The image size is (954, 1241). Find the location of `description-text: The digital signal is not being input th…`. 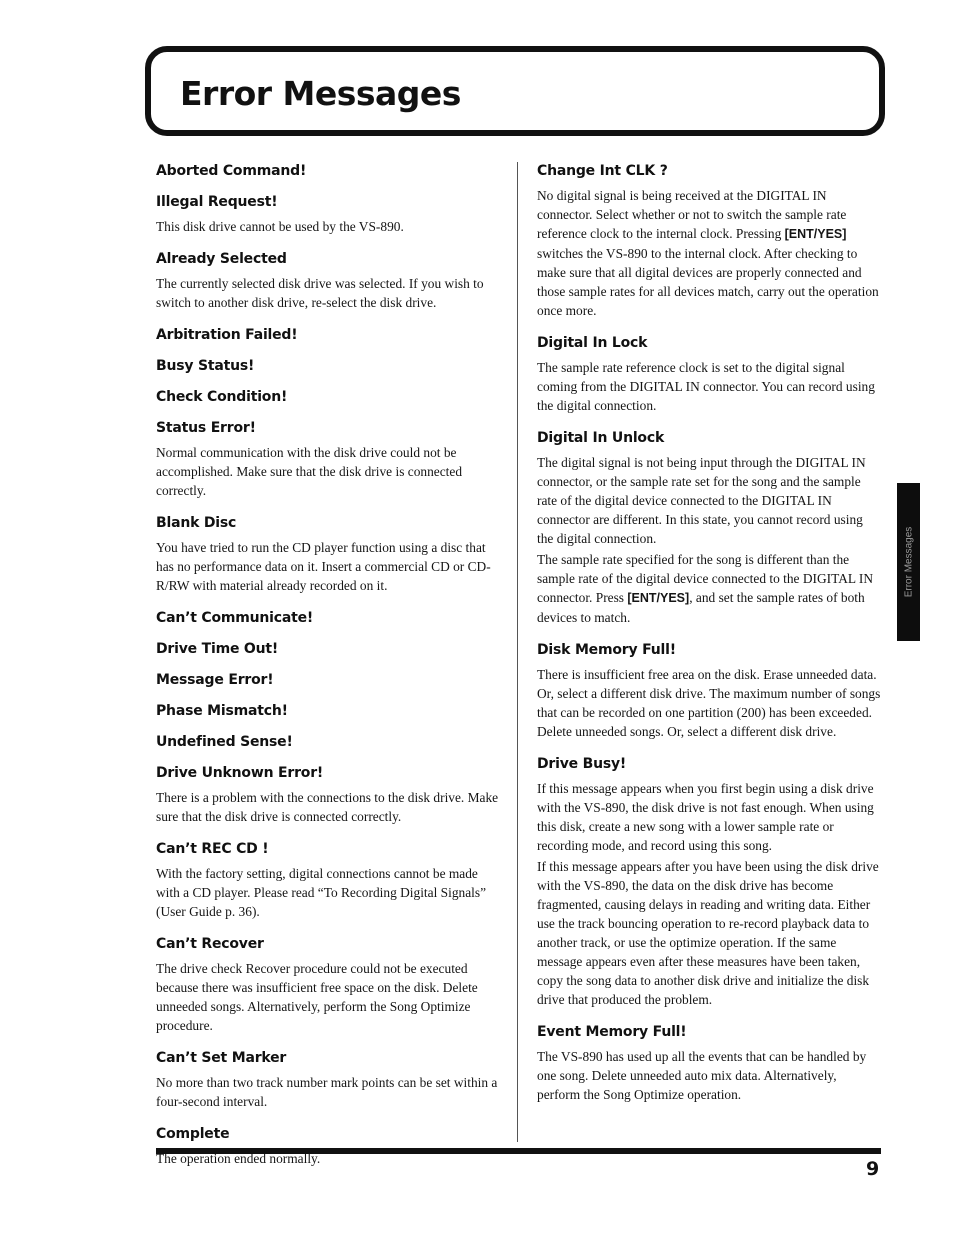

description-text: The digital signal is not being input th… is located at coordinates (701, 500).